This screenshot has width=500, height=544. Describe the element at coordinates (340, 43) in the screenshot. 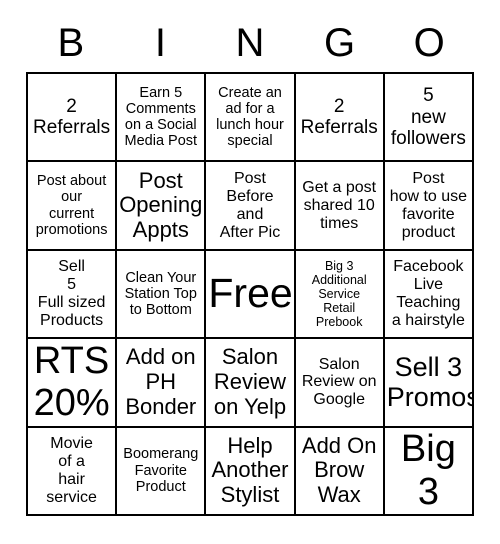

I see `header-letter-g: G` at that location.